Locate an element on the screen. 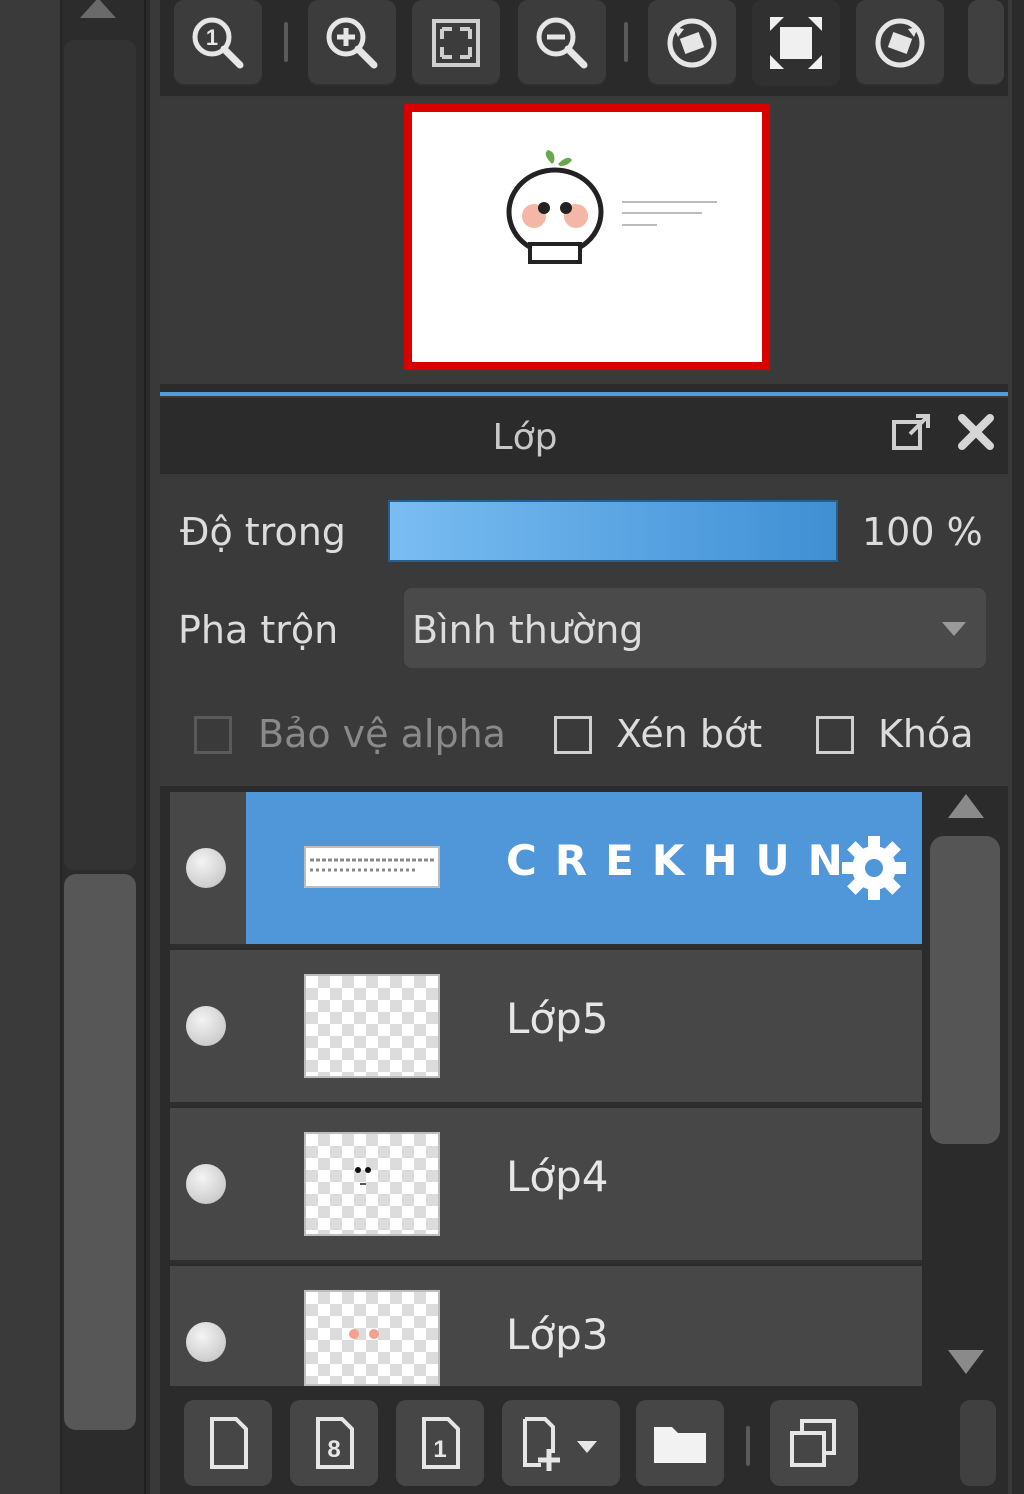 This screenshot has width=1024, height=1494. new-layer-button is located at coordinates (228, 1443).